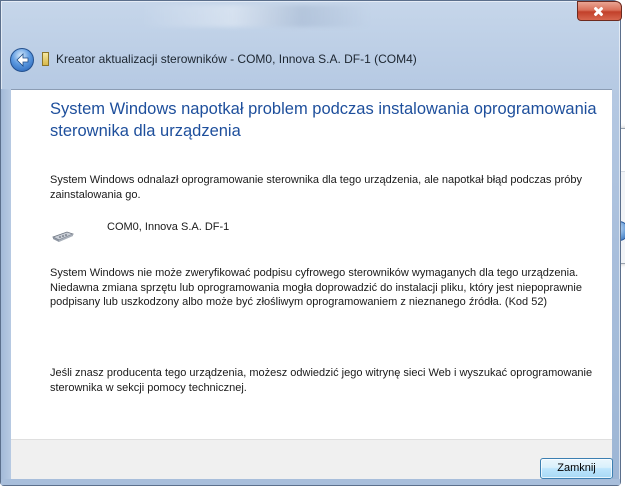 The width and height of the screenshot is (625, 487). I want to click on window-close-button, so click(599, 11).